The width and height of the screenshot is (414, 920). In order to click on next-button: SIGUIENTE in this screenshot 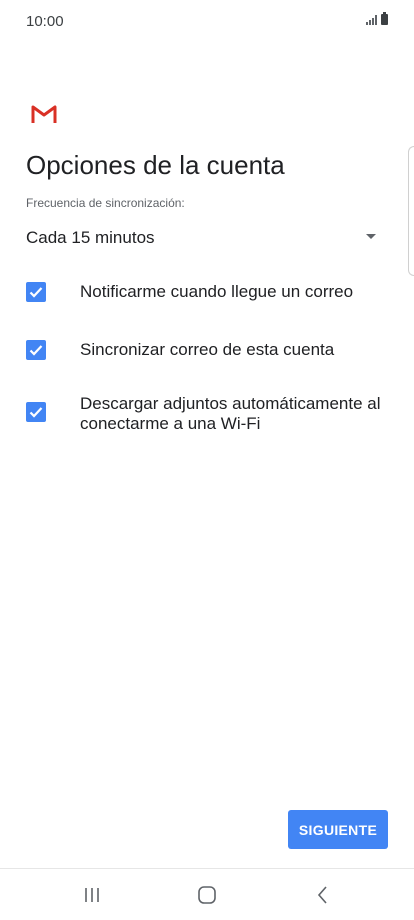, I will do `click(338, 829)`.